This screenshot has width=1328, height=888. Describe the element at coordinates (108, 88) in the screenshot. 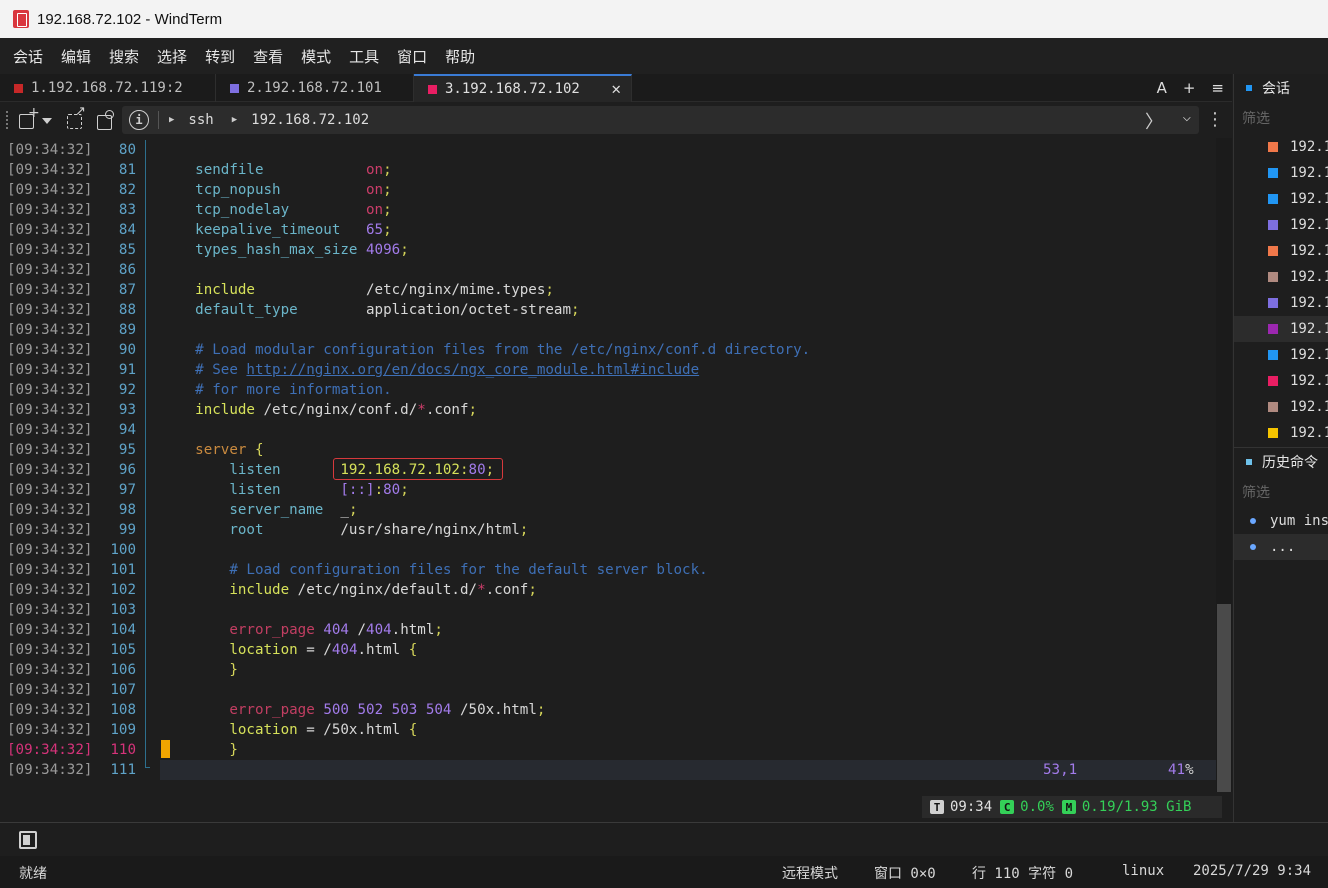

I see `tab-session-1: 1.192.168.72.119:2` at that location.